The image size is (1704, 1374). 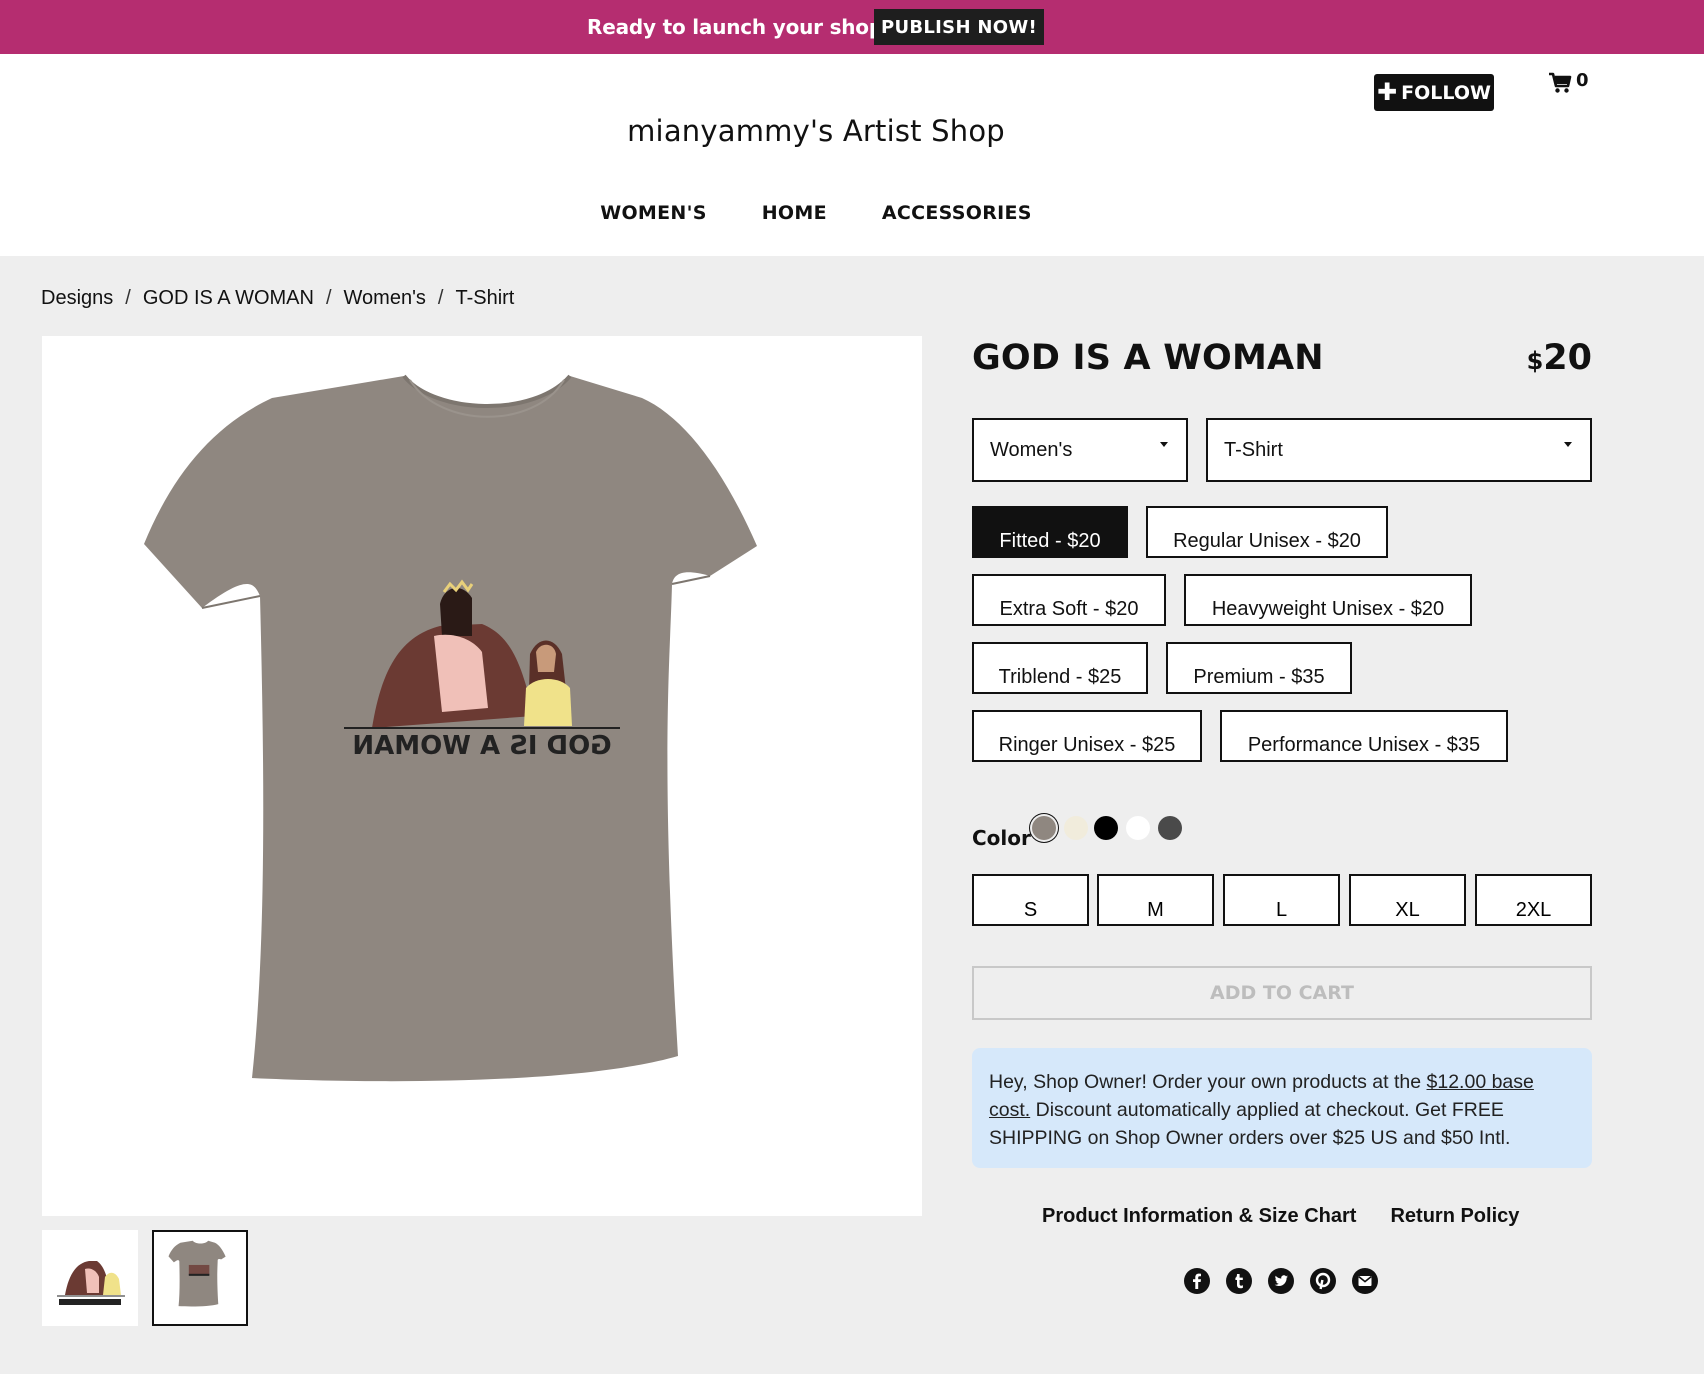 What do you see at coordinates (741, 27) in the screenshot?
I see `promo-text: Ready to launch your shop?` at bounding box center [741, 27].